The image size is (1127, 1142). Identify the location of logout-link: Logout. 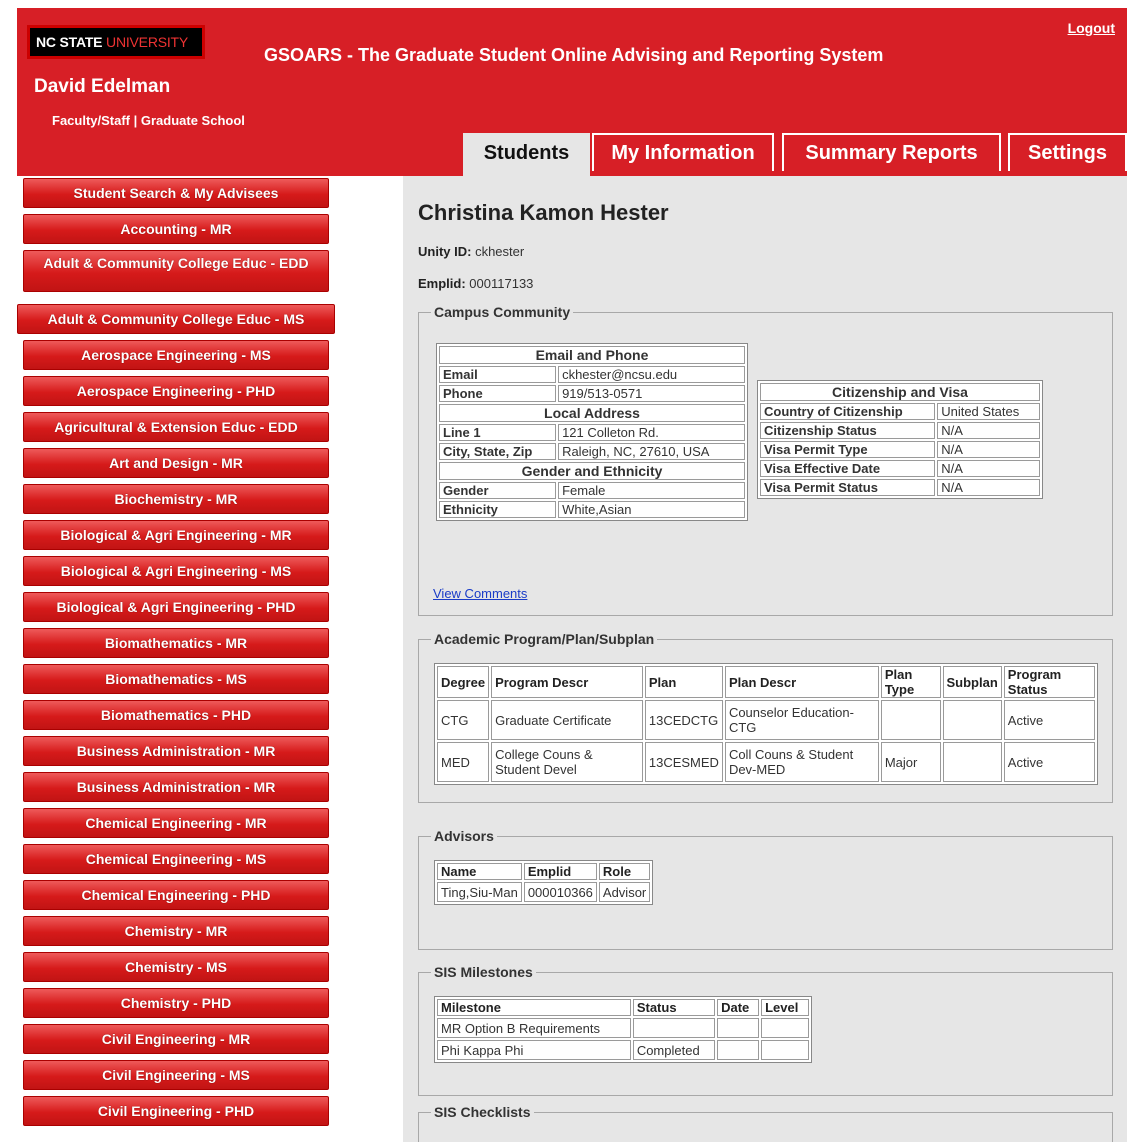
(1091, 28).